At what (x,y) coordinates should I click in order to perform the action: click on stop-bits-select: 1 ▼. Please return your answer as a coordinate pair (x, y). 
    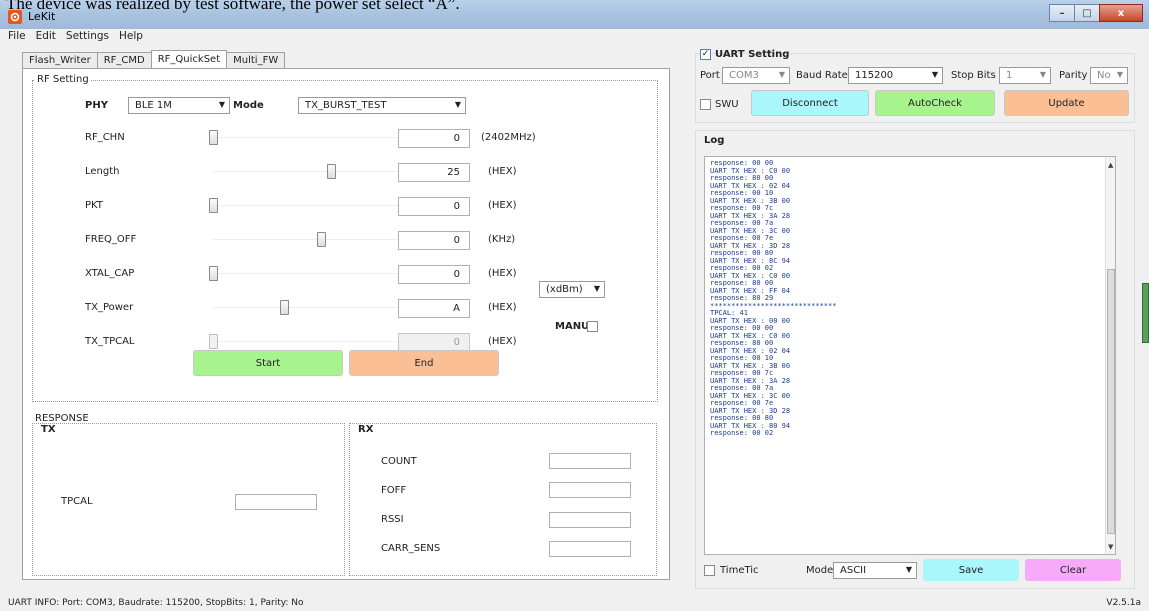
    Looking at the image, I should click on (1025, 75).